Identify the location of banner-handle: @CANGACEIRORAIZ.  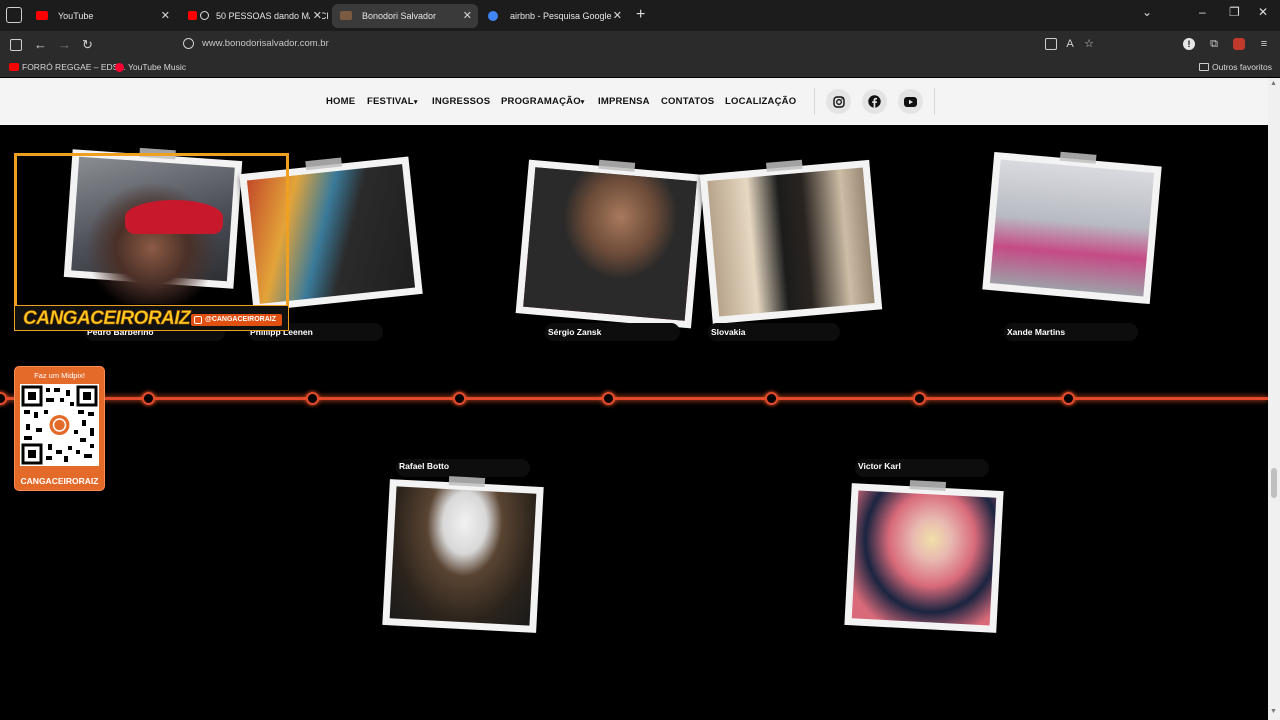
(236, 320).